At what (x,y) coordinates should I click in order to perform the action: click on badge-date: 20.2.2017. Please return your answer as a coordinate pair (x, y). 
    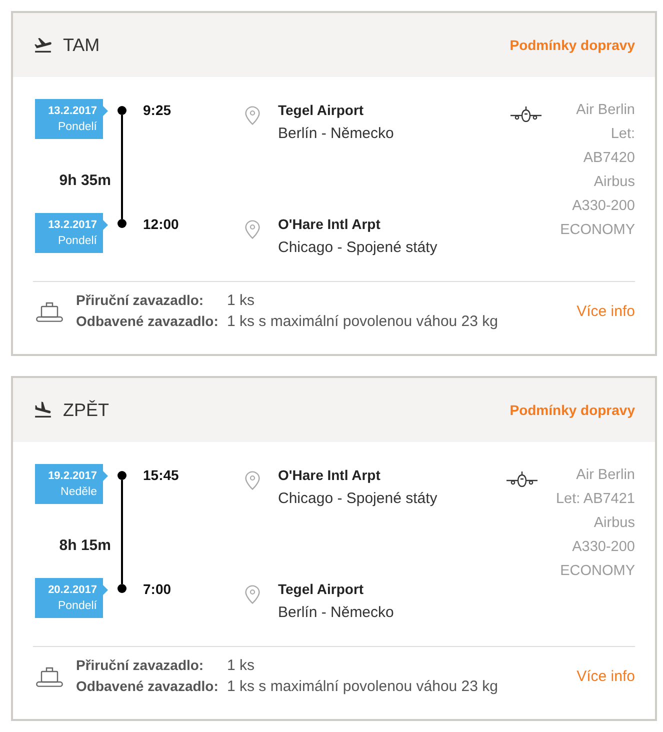
    Looking at the image, I should click on (72, 590).